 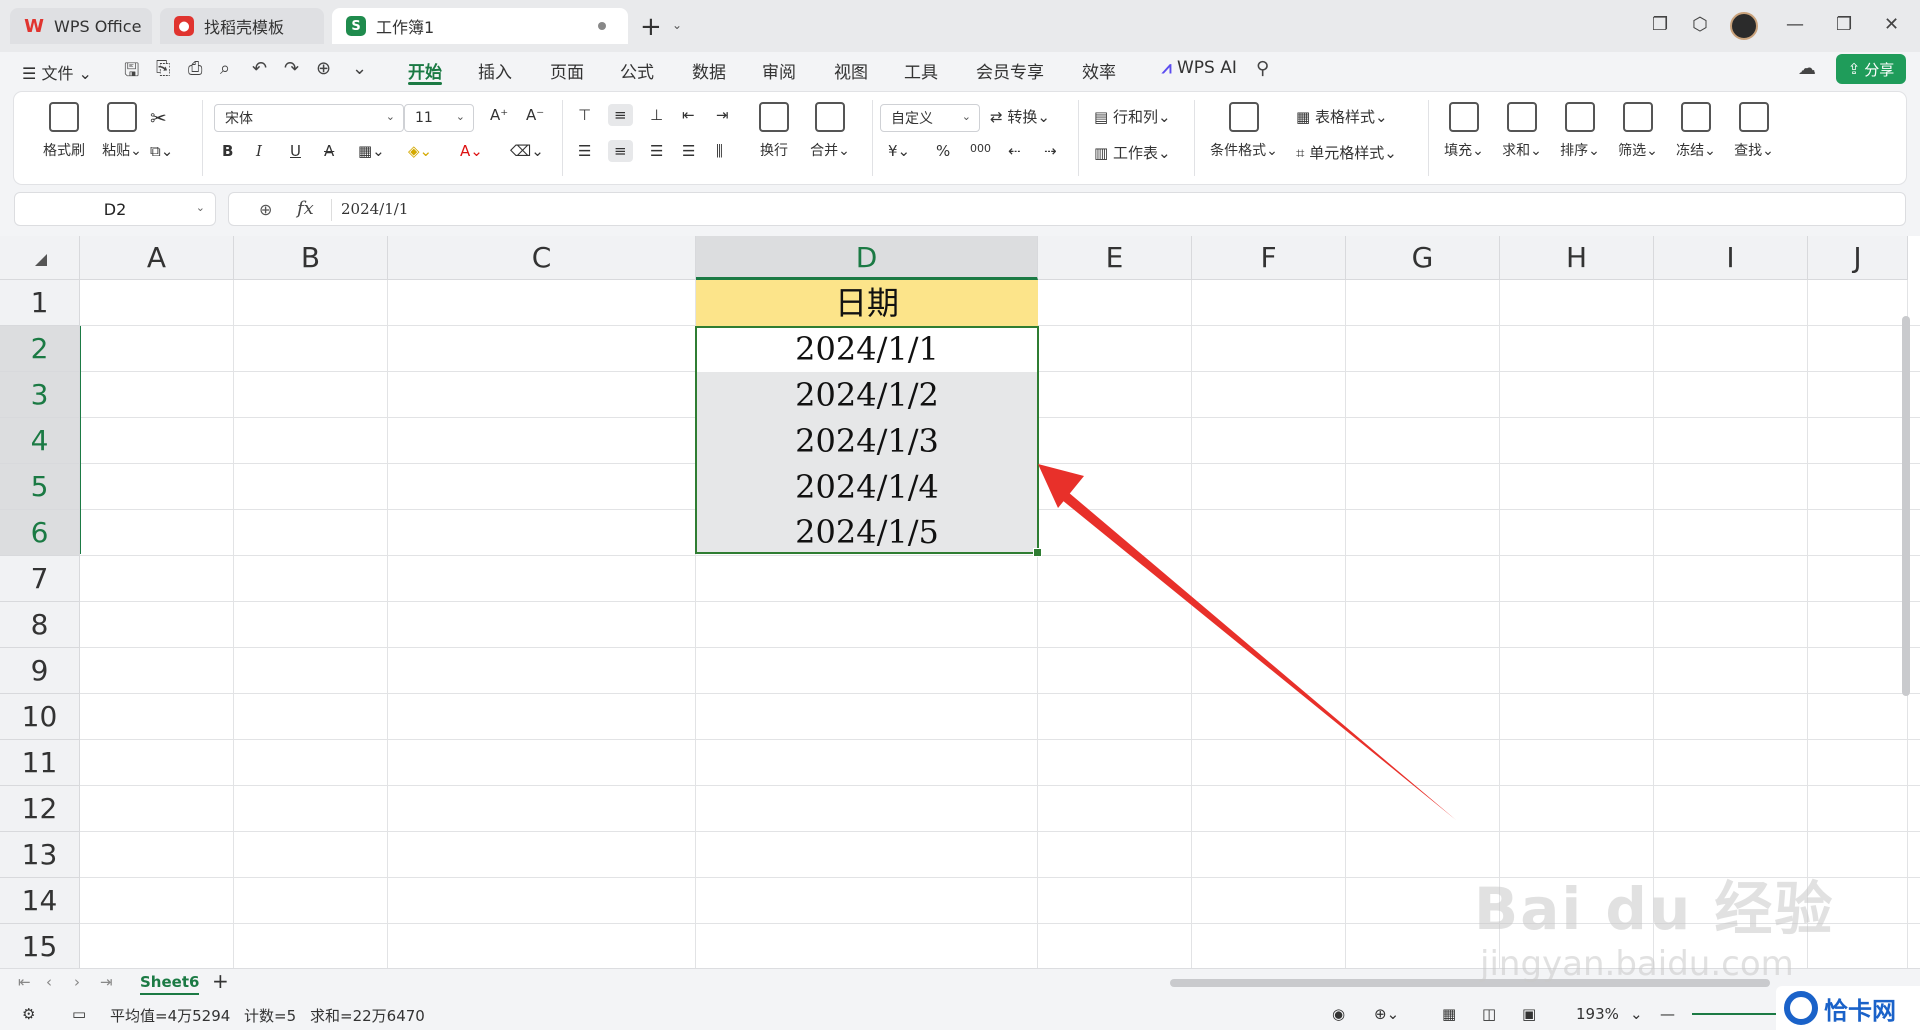 What do you see at coordinates (709, 70) in the screenshot?
I see `menu-data: 数据` at bounding box center [709, 70].